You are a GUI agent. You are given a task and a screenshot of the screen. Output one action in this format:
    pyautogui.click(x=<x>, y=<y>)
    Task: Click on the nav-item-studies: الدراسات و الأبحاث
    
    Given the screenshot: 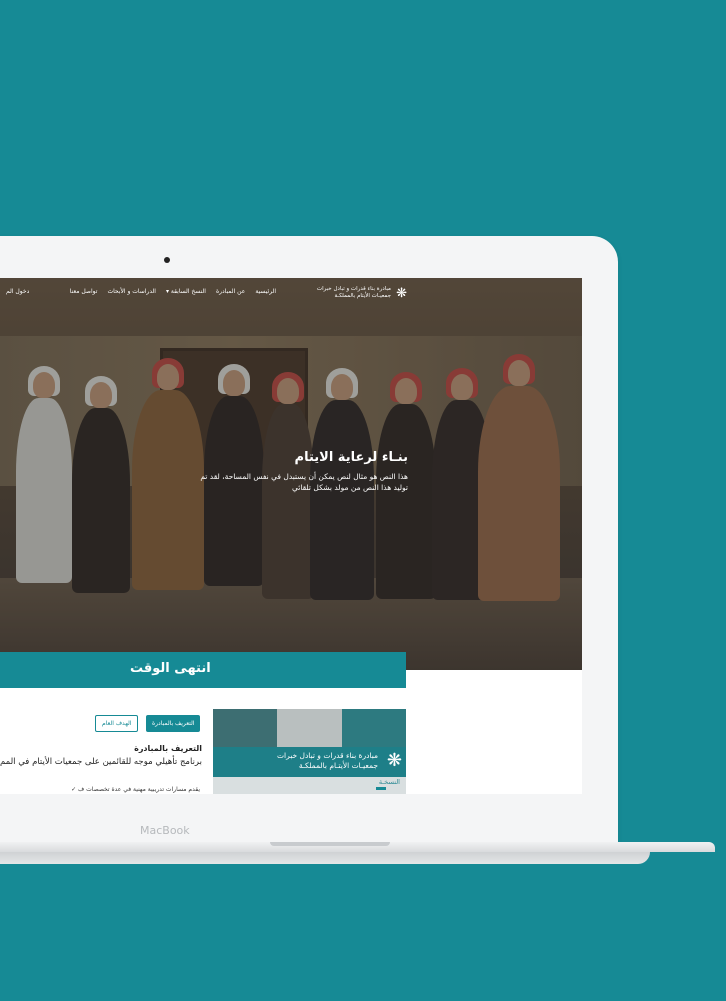 What is the action you would take?
    pyautogui.click(x=131, y=291)
    